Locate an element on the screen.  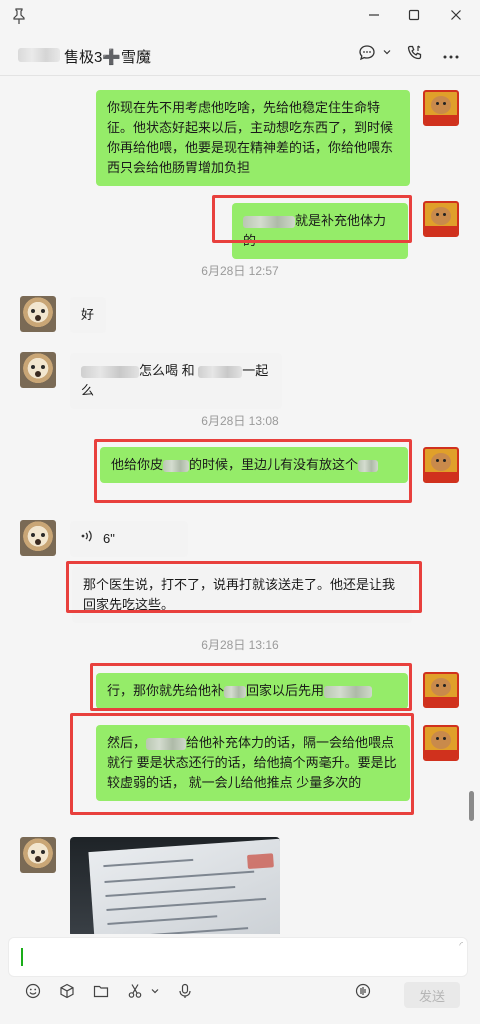
resize-handle-icon: ◜ is located at coordinates (462, 945).